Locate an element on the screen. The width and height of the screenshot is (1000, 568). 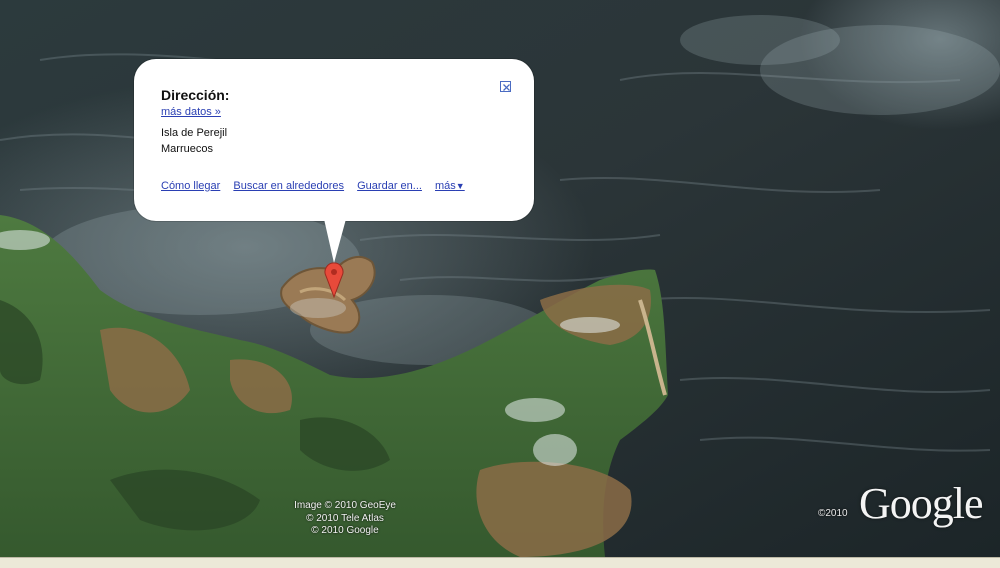
more-data-link: más datos » is located at coordinates (191, 112).